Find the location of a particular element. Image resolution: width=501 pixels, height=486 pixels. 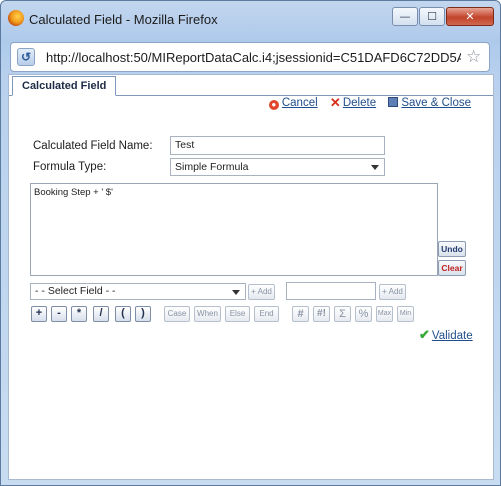

operator-plus-button: + is located at coordinates (39, 314).